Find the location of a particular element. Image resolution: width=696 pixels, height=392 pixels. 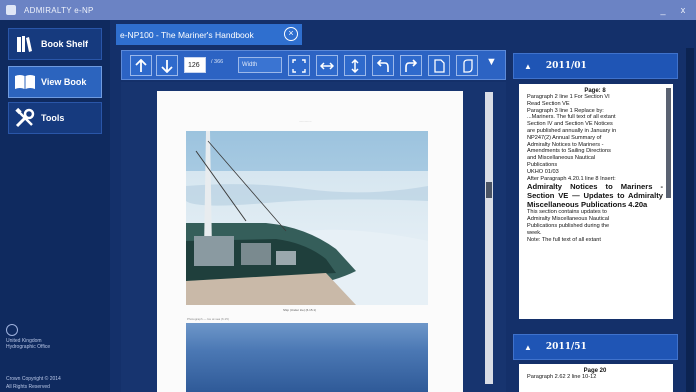

notice-line: UKHO 01/03 is located at coordinates (543, 171).